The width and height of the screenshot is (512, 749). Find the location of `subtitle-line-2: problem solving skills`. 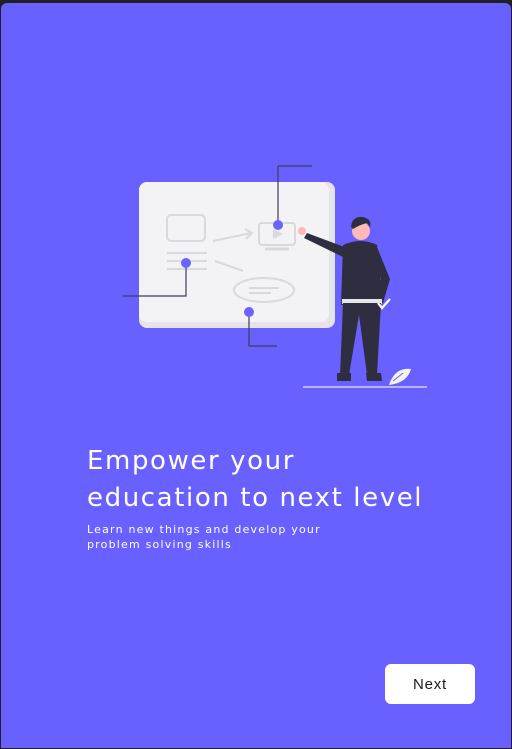

subtitle-line-2: problem solving skills is located at coordinates (159, 544).